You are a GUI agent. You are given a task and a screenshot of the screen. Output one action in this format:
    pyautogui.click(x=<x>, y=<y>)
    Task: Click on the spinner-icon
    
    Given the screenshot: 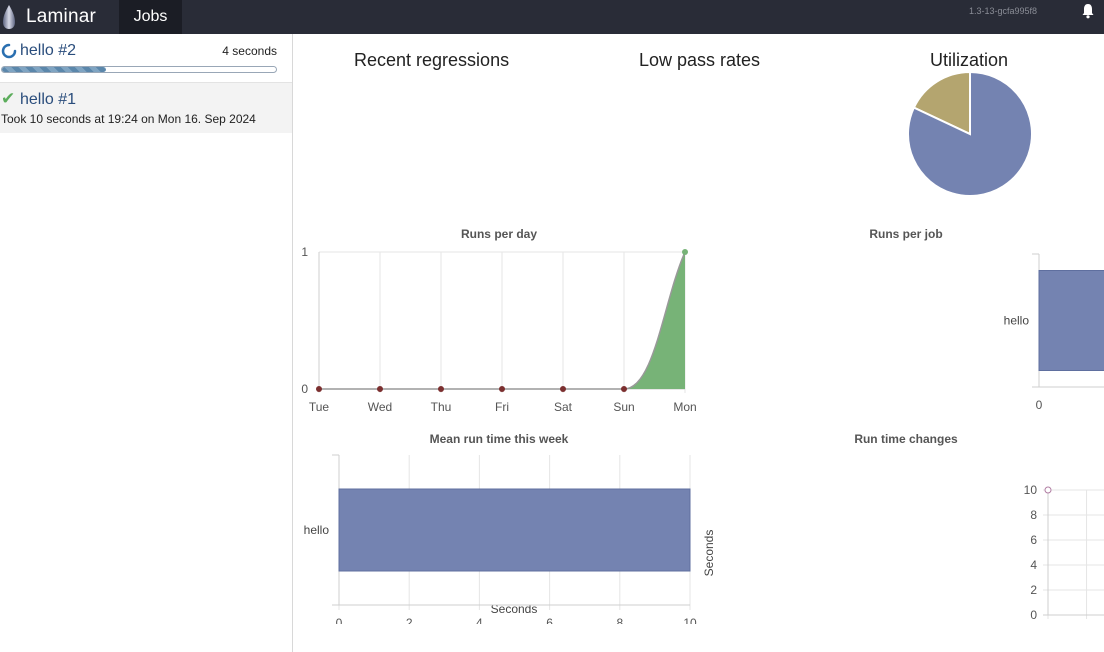 What is the action you would take?
    pyautogui.click(x=9, y=51)
    